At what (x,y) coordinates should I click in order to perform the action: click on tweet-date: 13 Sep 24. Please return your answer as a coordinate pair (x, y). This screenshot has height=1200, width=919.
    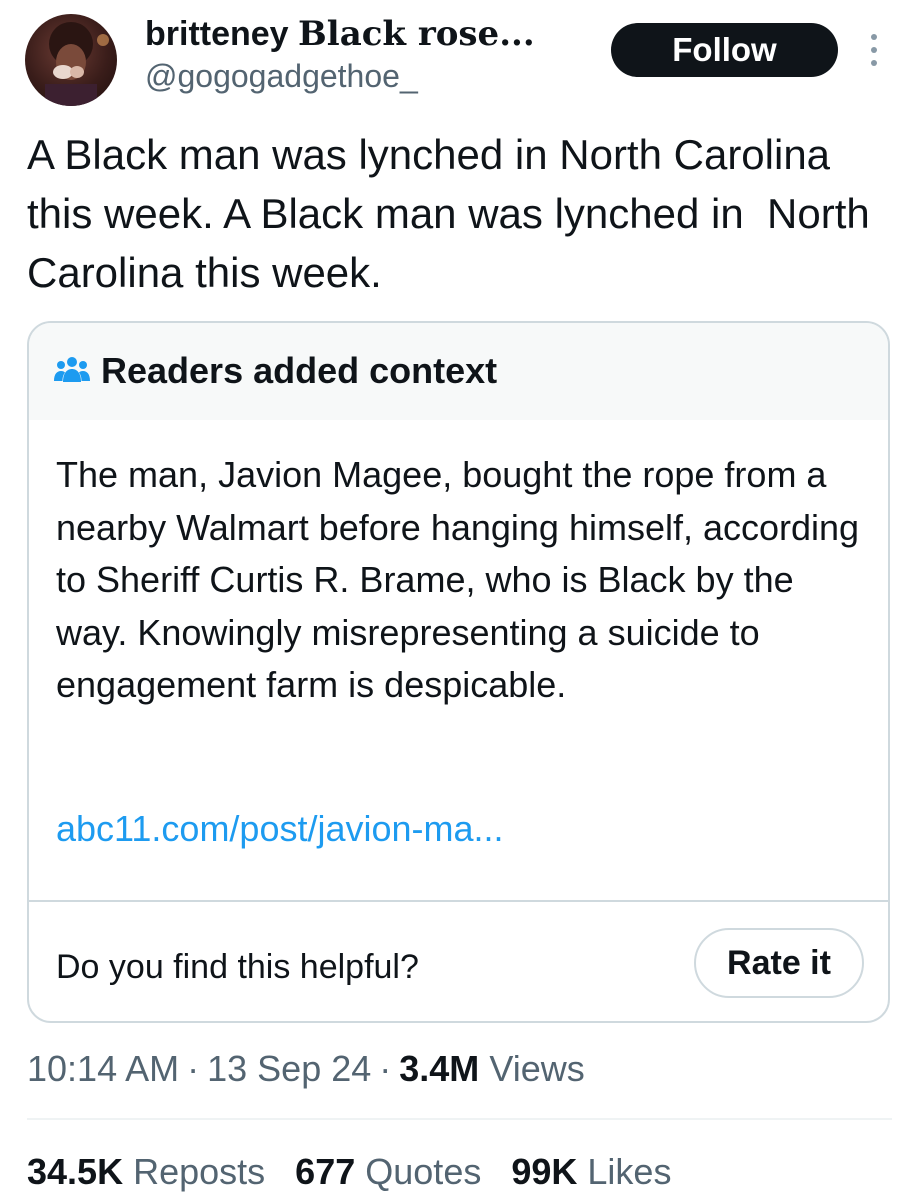
    Looking at the image, I should click on (289, 1068).